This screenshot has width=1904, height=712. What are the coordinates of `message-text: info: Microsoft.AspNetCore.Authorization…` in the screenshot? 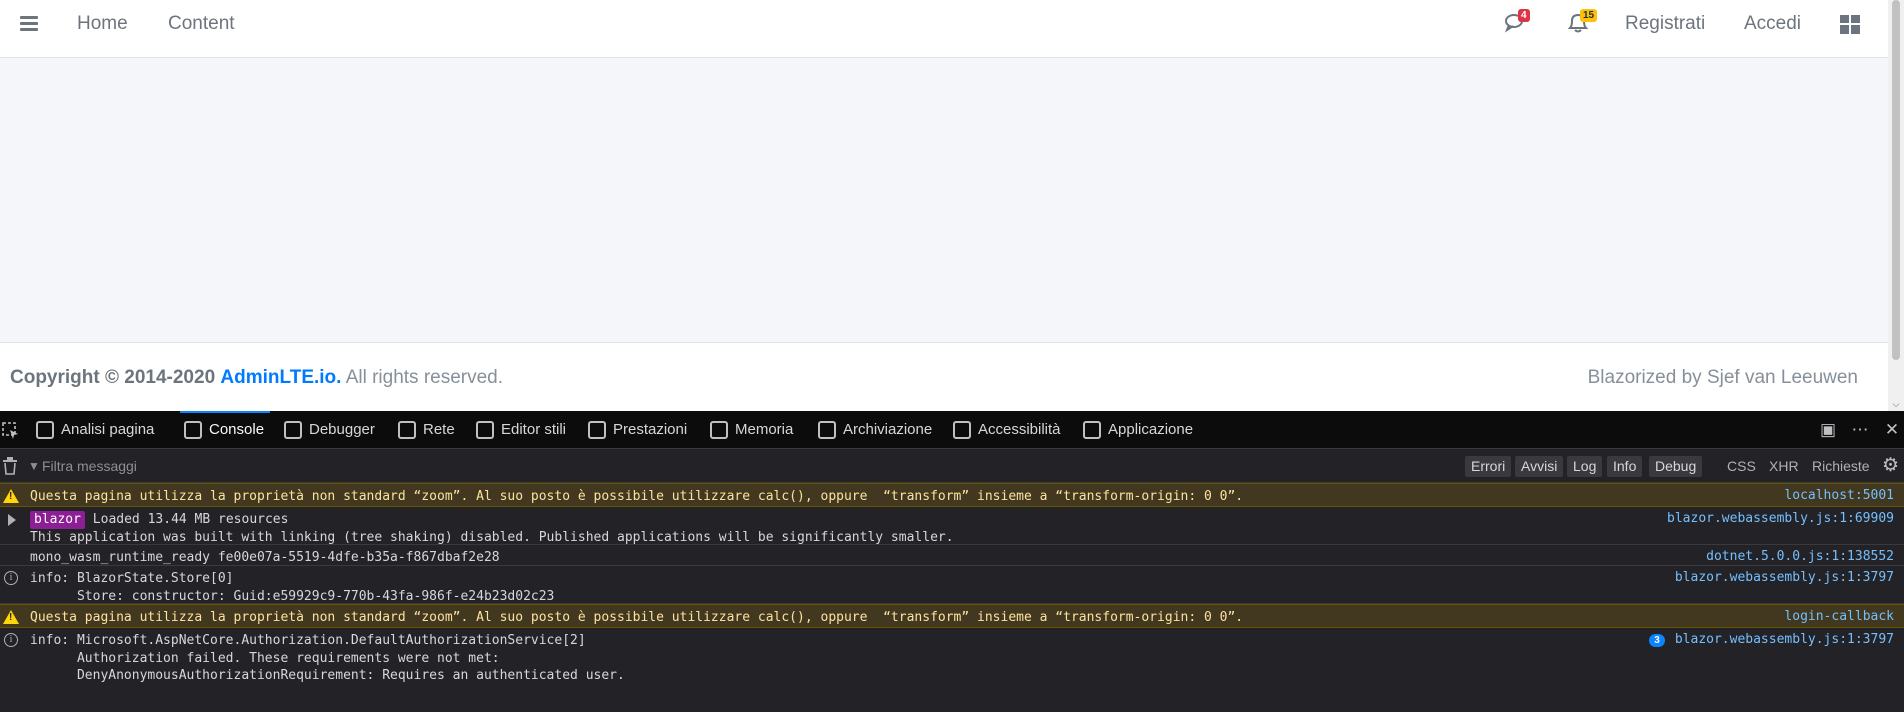 It's located at (327, 658).